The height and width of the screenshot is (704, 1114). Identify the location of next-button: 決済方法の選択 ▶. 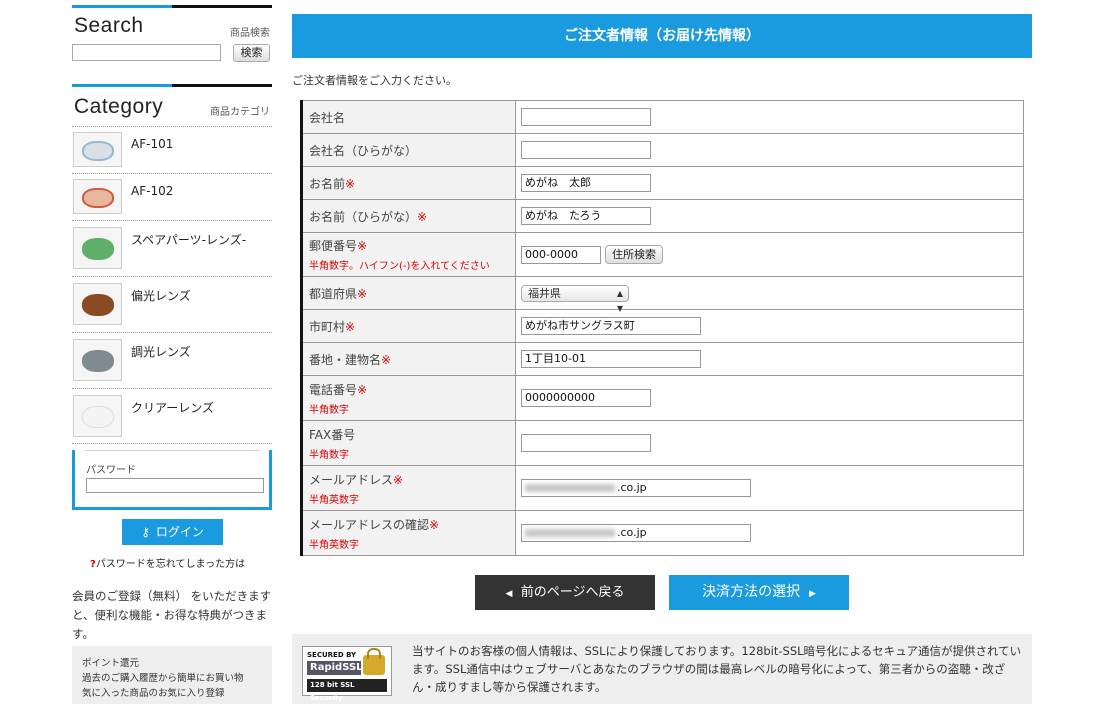
(759, 592).